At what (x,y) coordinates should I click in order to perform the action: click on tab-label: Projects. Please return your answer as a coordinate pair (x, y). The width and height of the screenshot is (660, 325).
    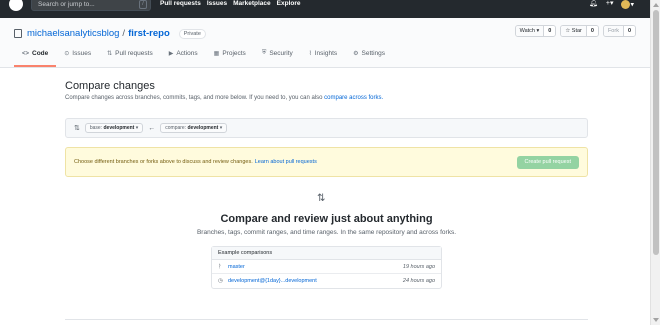
    Looking at the image, I should click on (234, 53).